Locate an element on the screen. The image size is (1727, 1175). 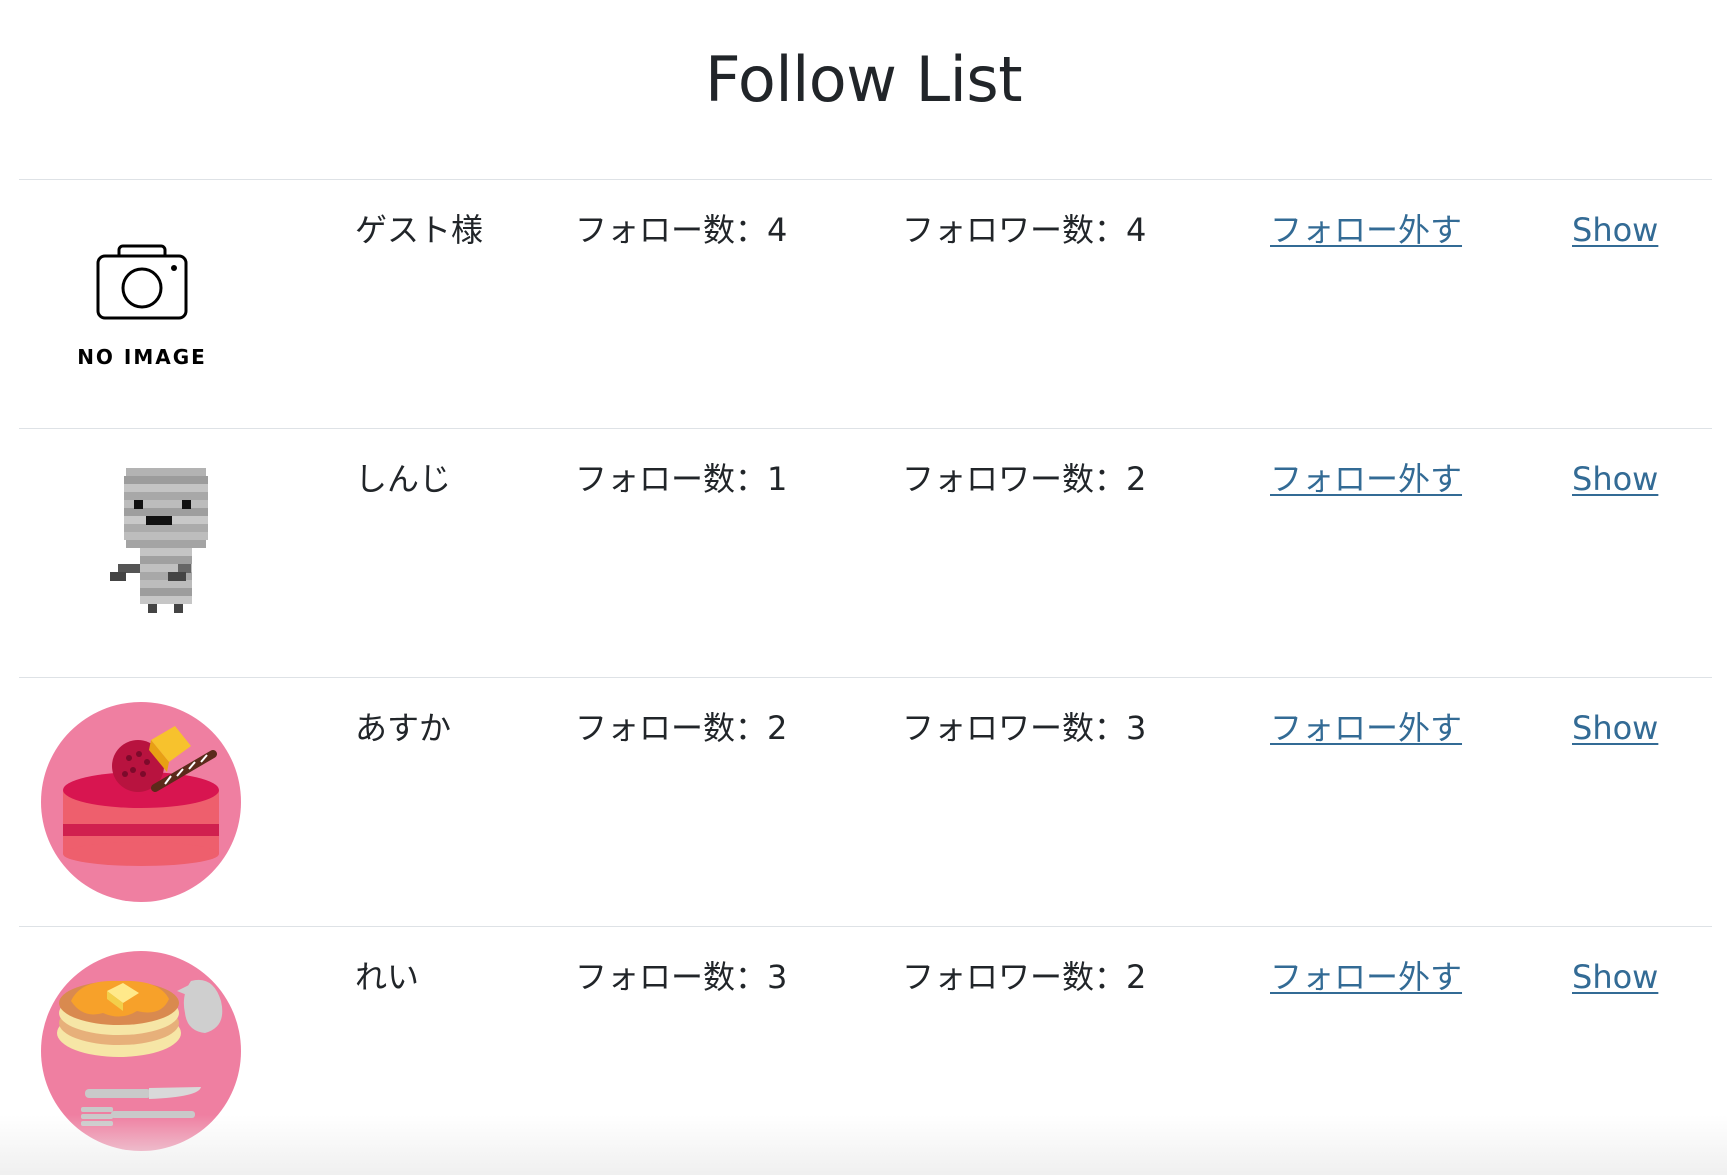
no-image-text: NO IMAGE is located at coordinates (142, 357).